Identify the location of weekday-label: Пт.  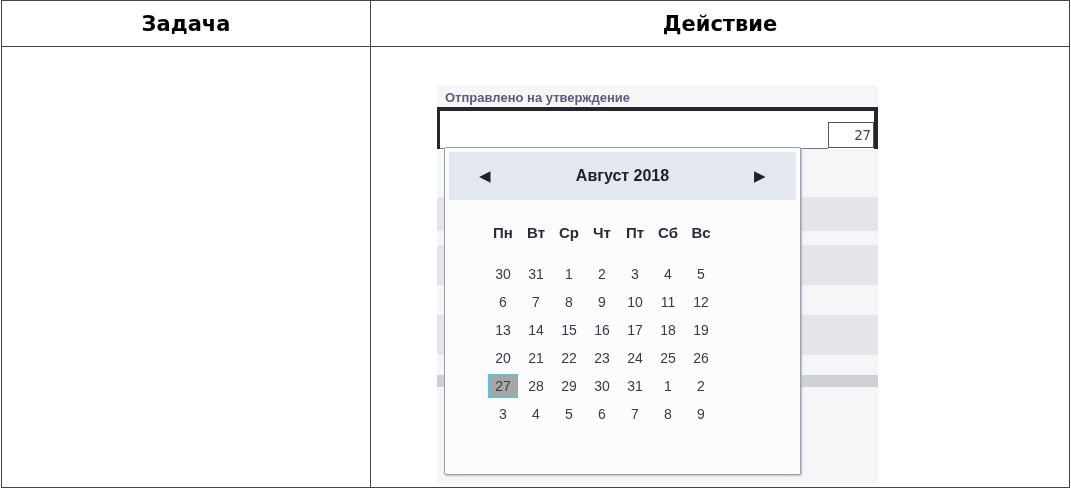
(635, 233).